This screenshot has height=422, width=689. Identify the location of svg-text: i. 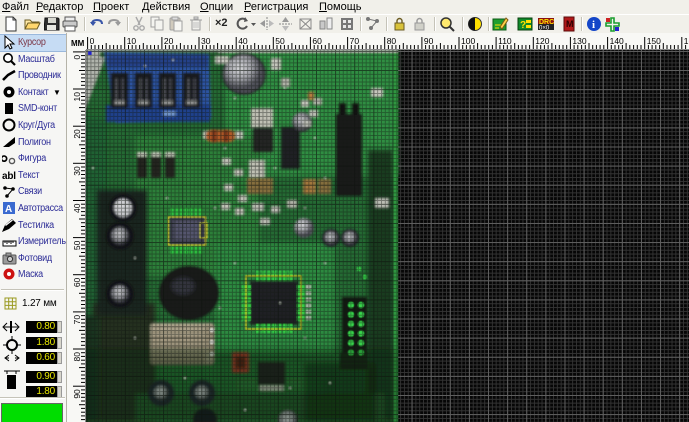
(593, 25).